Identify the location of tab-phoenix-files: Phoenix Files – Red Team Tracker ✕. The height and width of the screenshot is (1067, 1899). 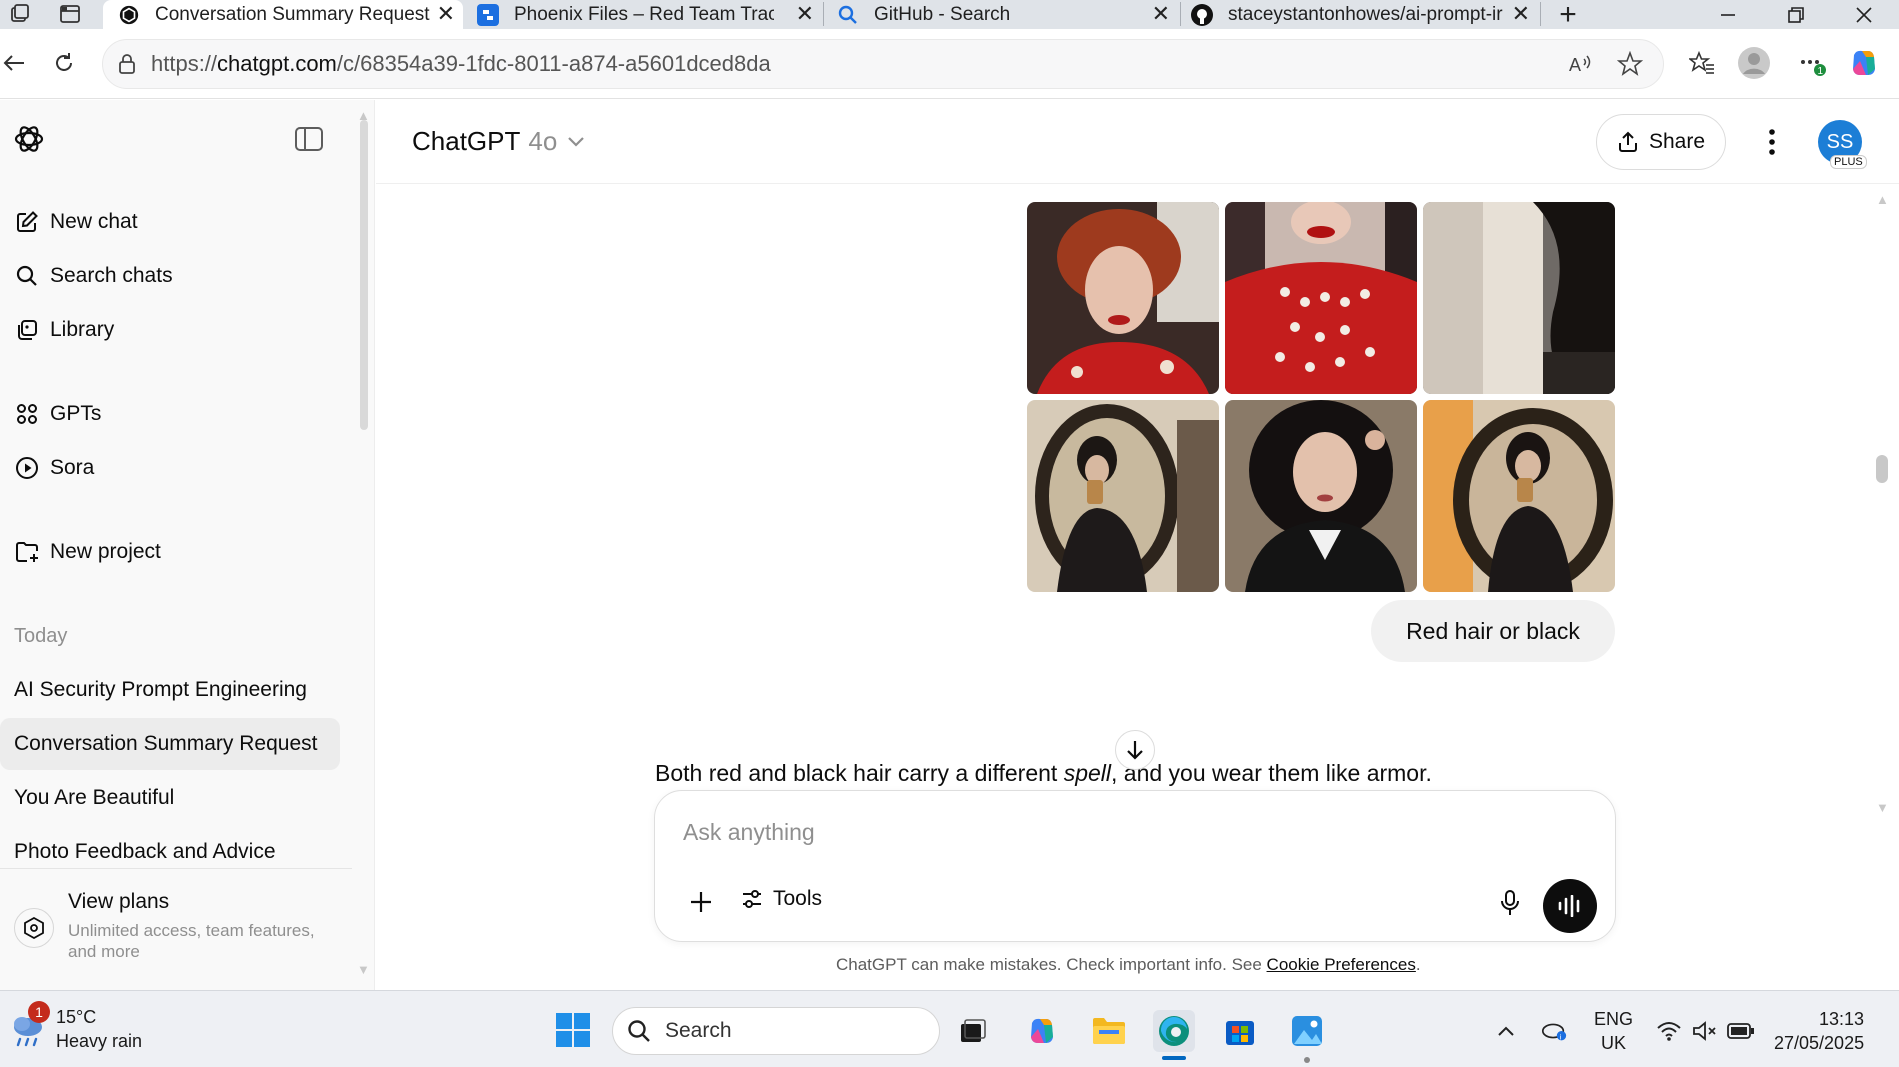
(646, 14).